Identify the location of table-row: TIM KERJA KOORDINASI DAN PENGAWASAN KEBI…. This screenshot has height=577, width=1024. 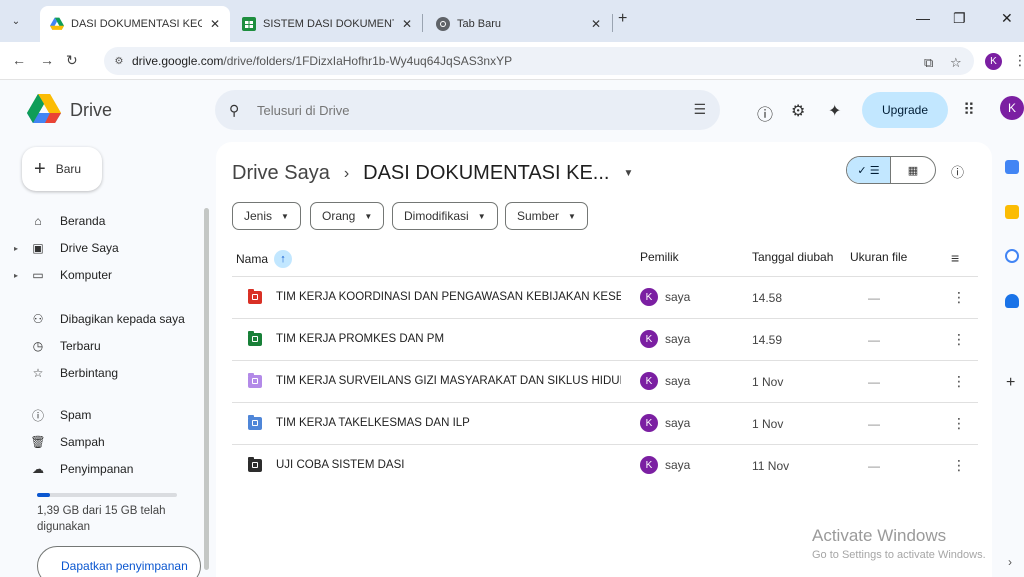
(605, 297).